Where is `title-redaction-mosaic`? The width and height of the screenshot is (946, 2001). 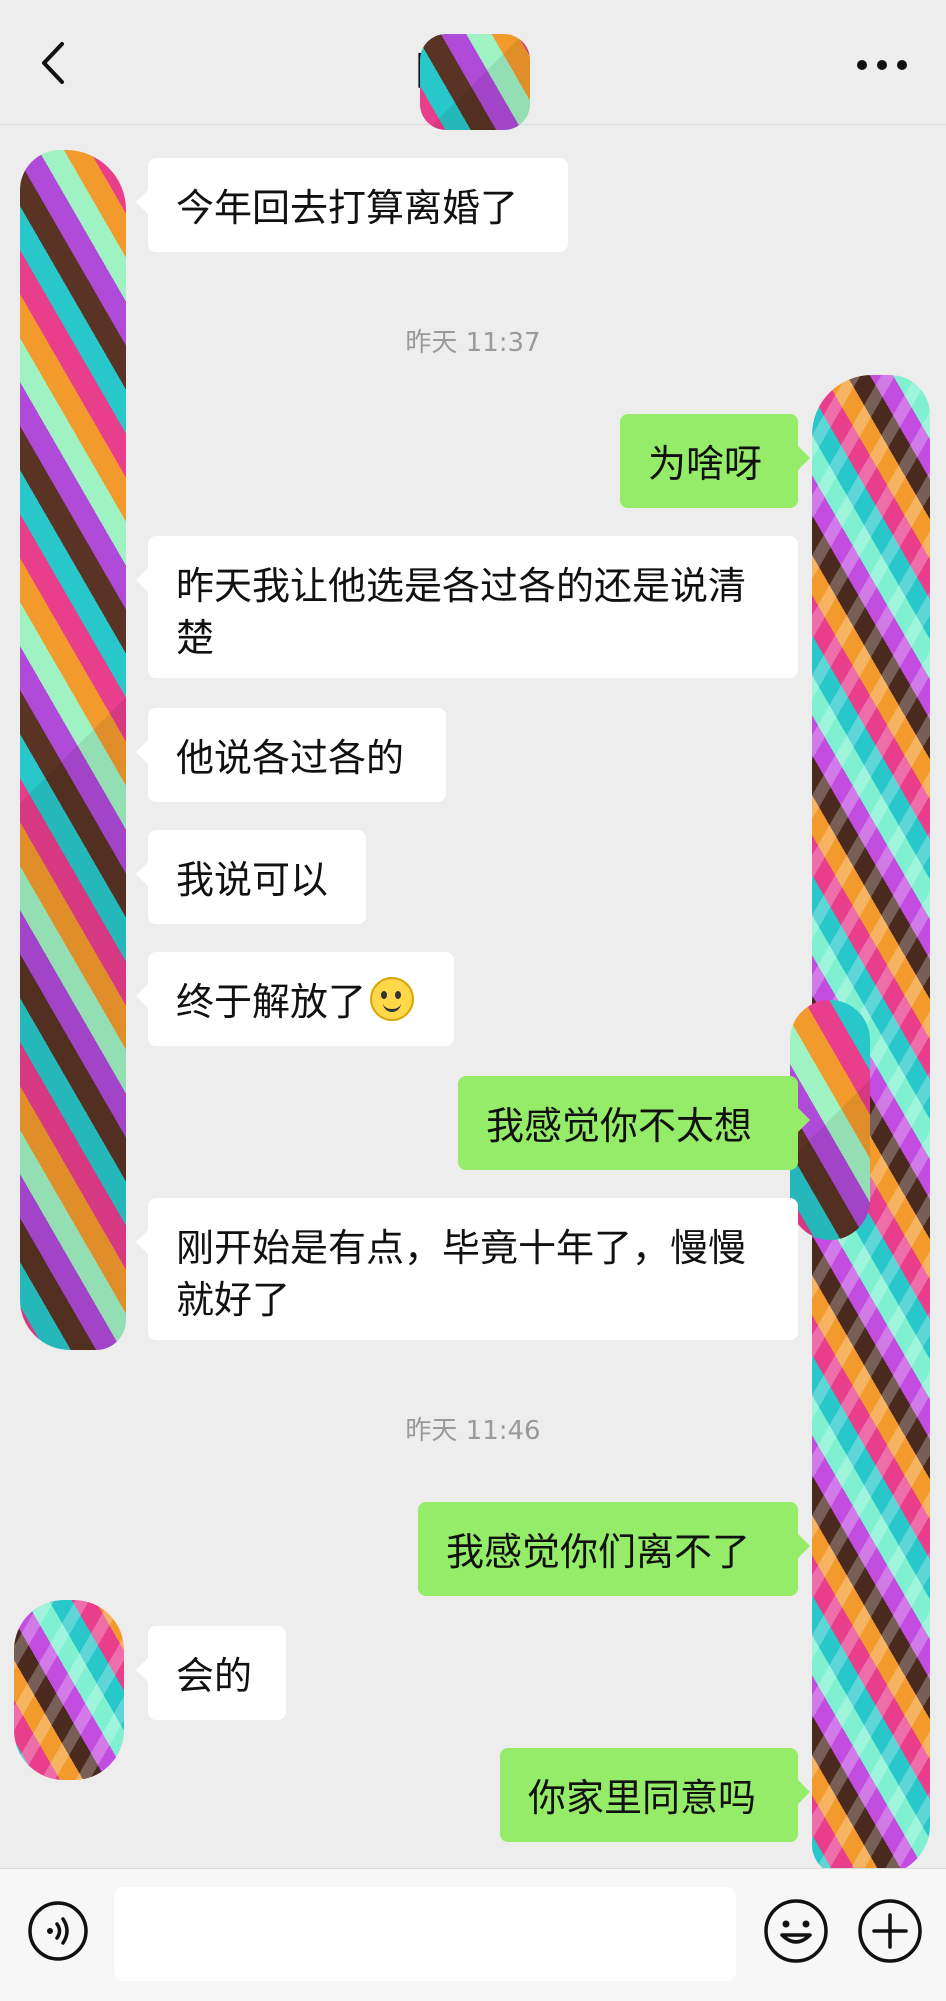
title-redaction-mosaic is located at coordinates (475, 82).